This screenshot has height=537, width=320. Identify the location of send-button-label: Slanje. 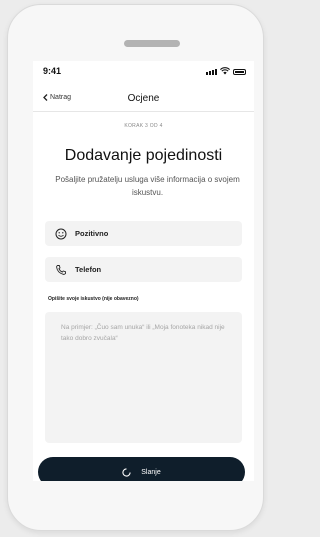
(151, 472).